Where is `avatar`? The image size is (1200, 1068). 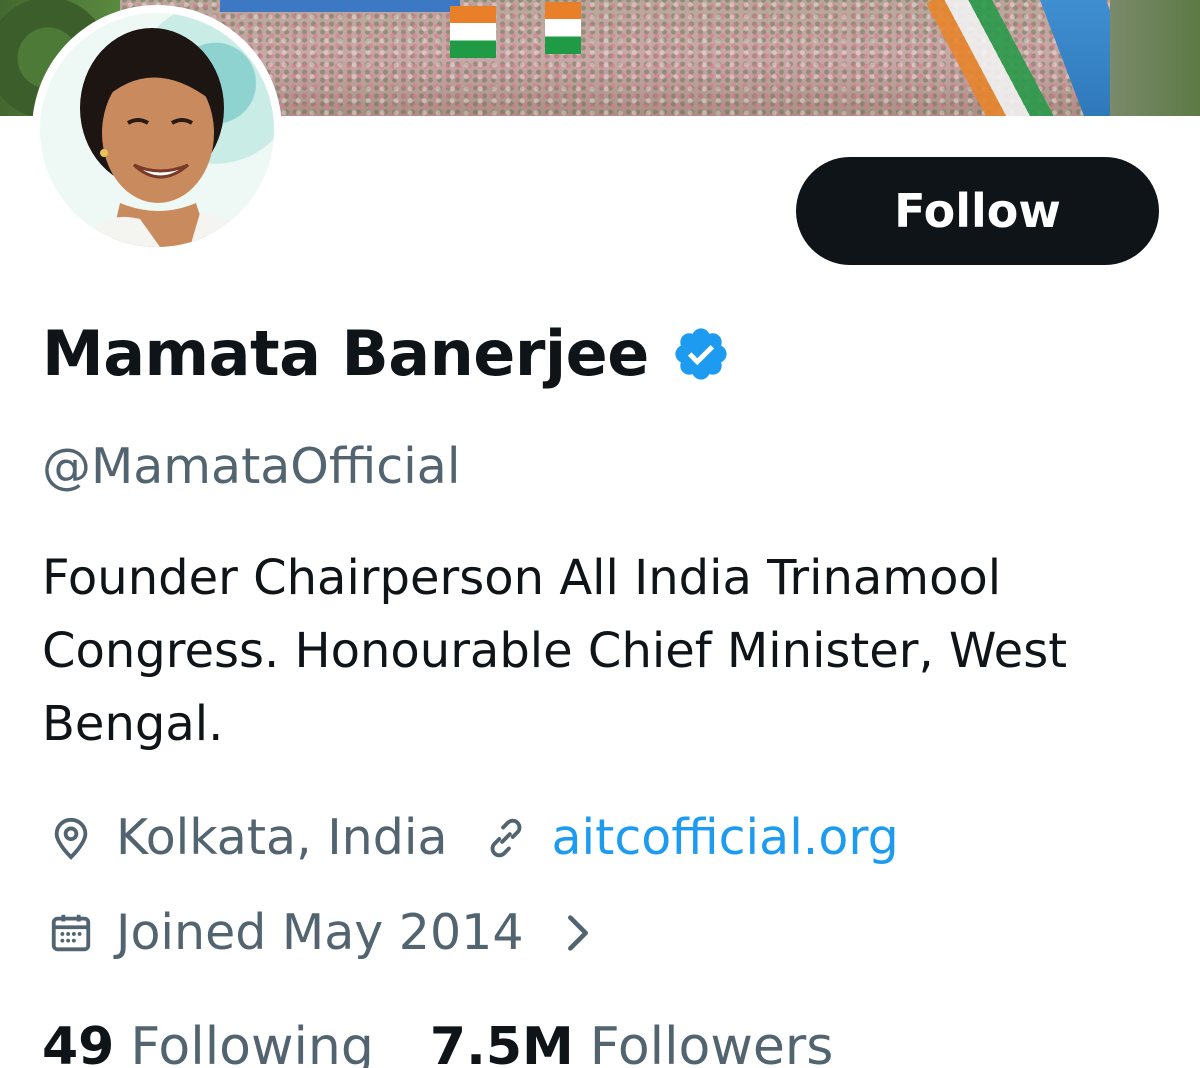
avatar is located at coordinates (157, 130).